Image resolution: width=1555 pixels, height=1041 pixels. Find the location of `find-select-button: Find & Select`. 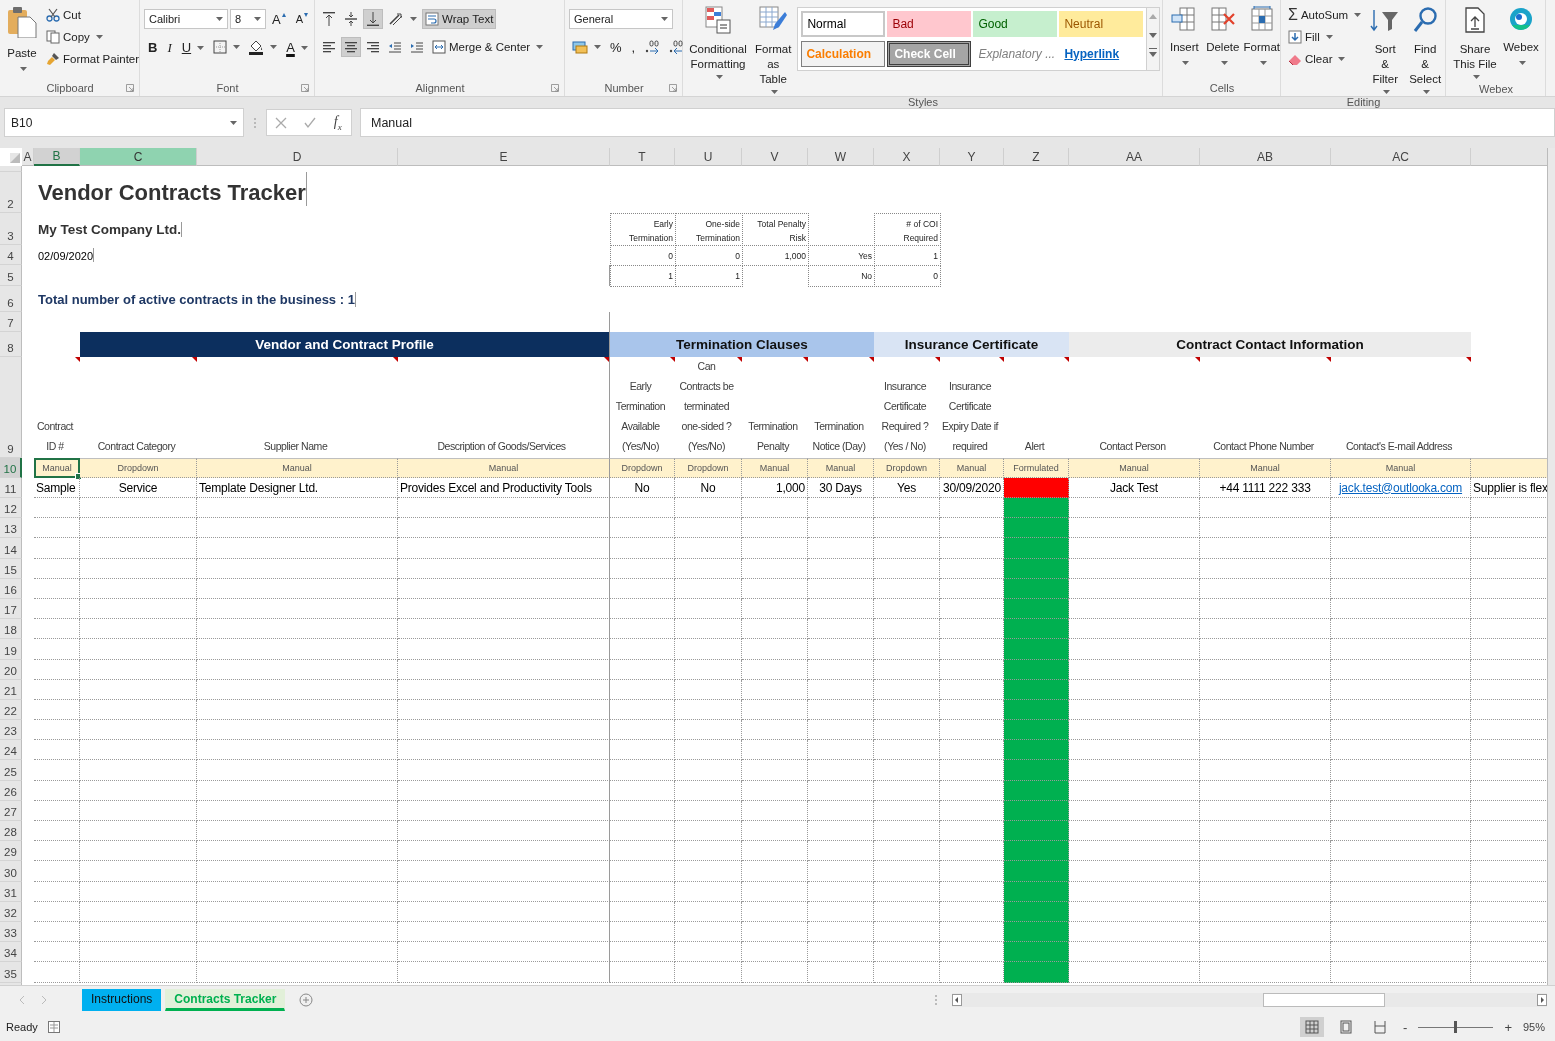

find-select-button: Find & Select is located at coordinates (1425, 49).